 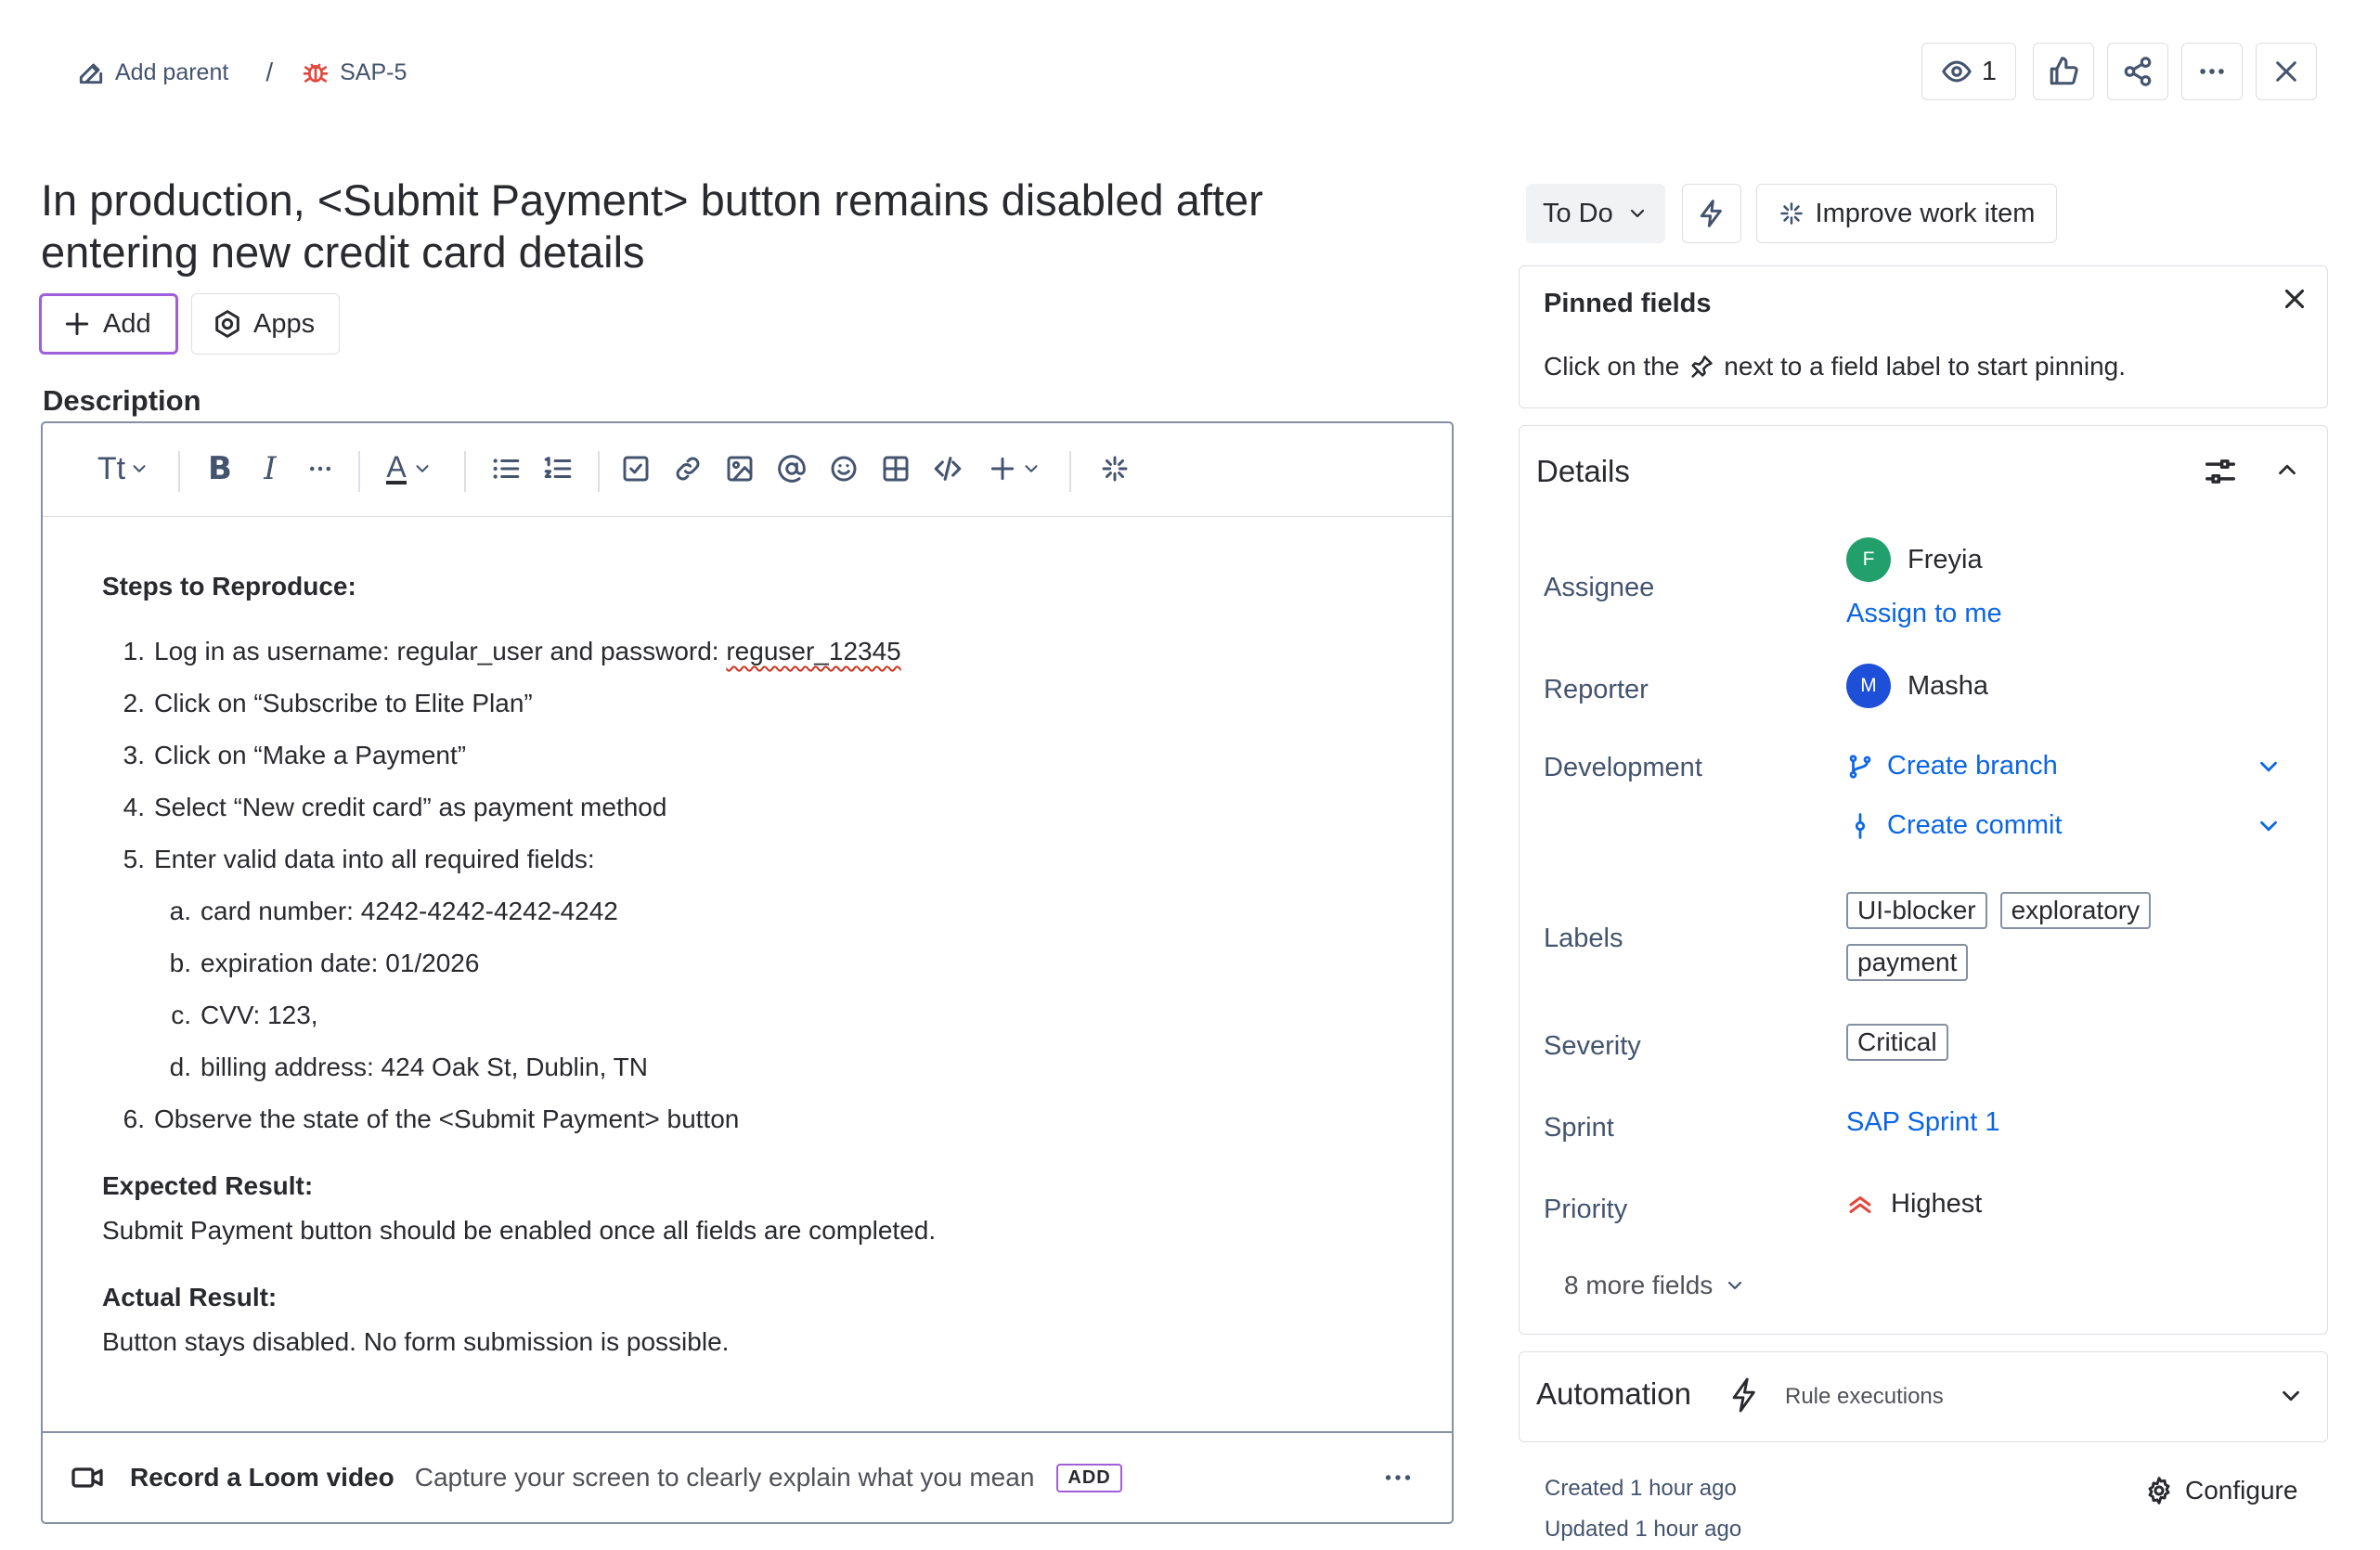 I want to click on apps-button: Apps, so click(x=265, y=324).